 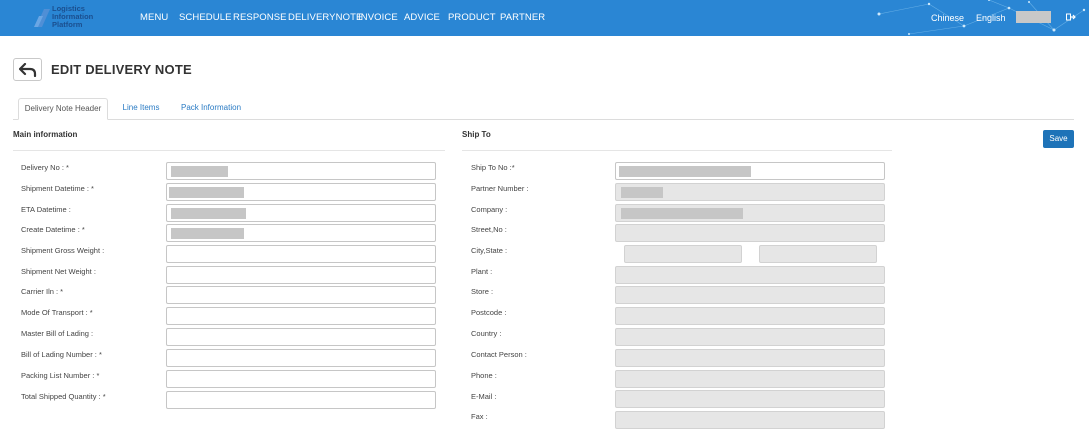 I want to click on field-label: Partner Number :, so click(x=500, y=188).